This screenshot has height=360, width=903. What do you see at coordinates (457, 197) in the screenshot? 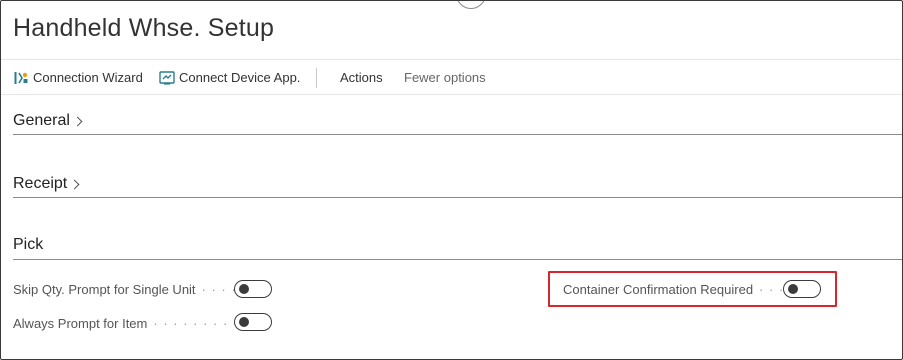
I see `section-receipt-divider` at bounding box center [457, 197].